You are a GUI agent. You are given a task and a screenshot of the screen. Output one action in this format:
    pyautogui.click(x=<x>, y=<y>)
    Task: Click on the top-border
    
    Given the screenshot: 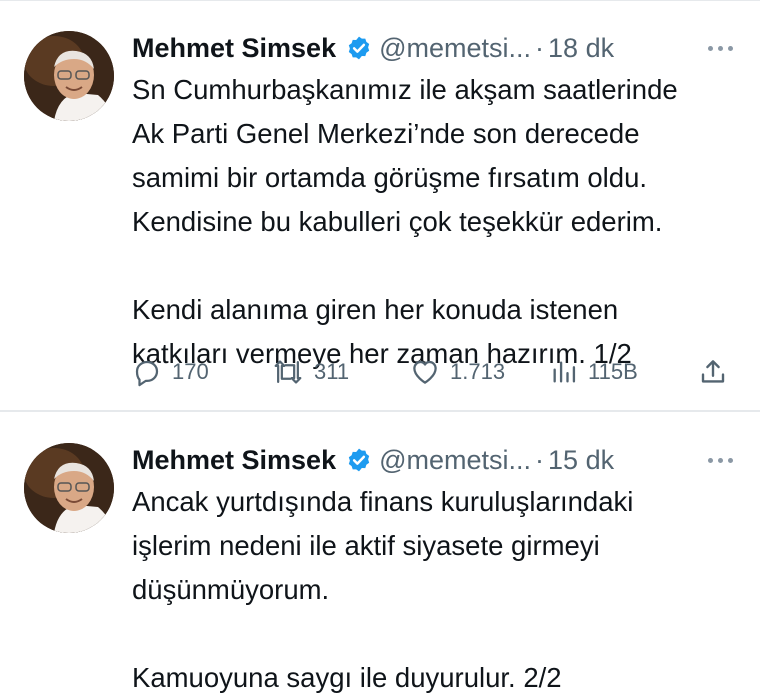 What is the action you would take?
    pyautogui.click(x=380, y=0)
    